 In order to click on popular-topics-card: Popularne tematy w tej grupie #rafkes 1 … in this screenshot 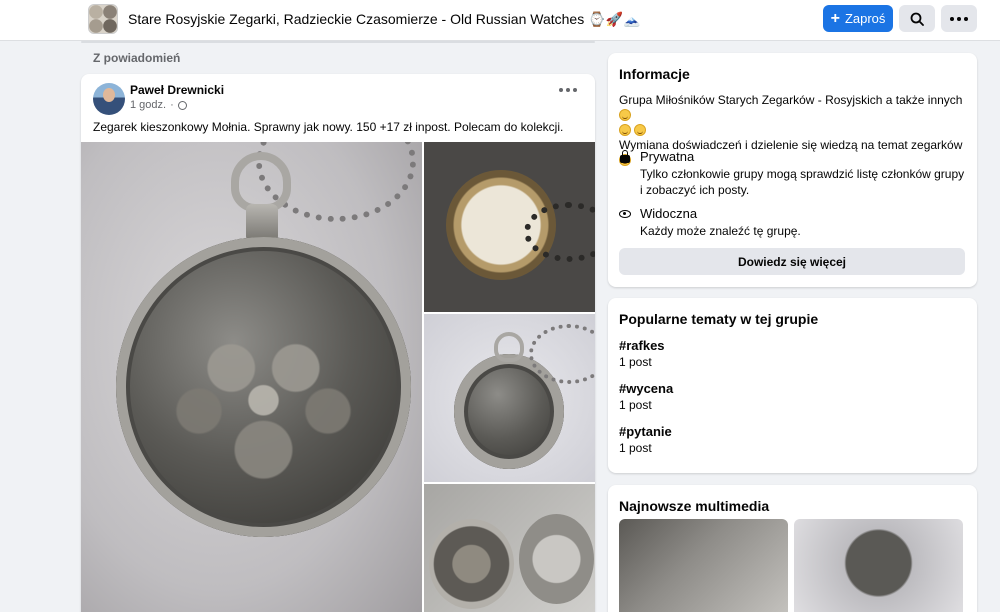, I will do `click(792, 385)`.